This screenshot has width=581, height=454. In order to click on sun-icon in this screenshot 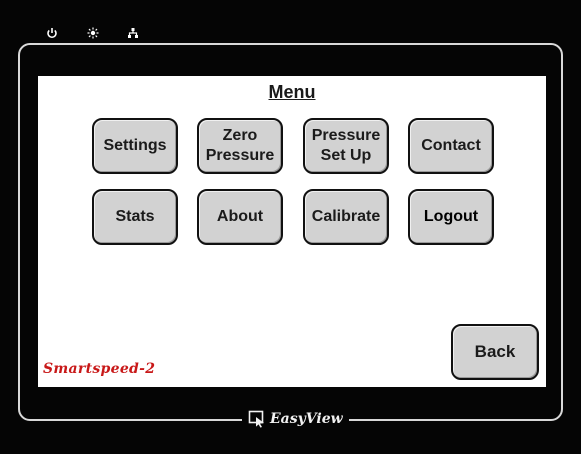, I will do `click(93, 33)`.